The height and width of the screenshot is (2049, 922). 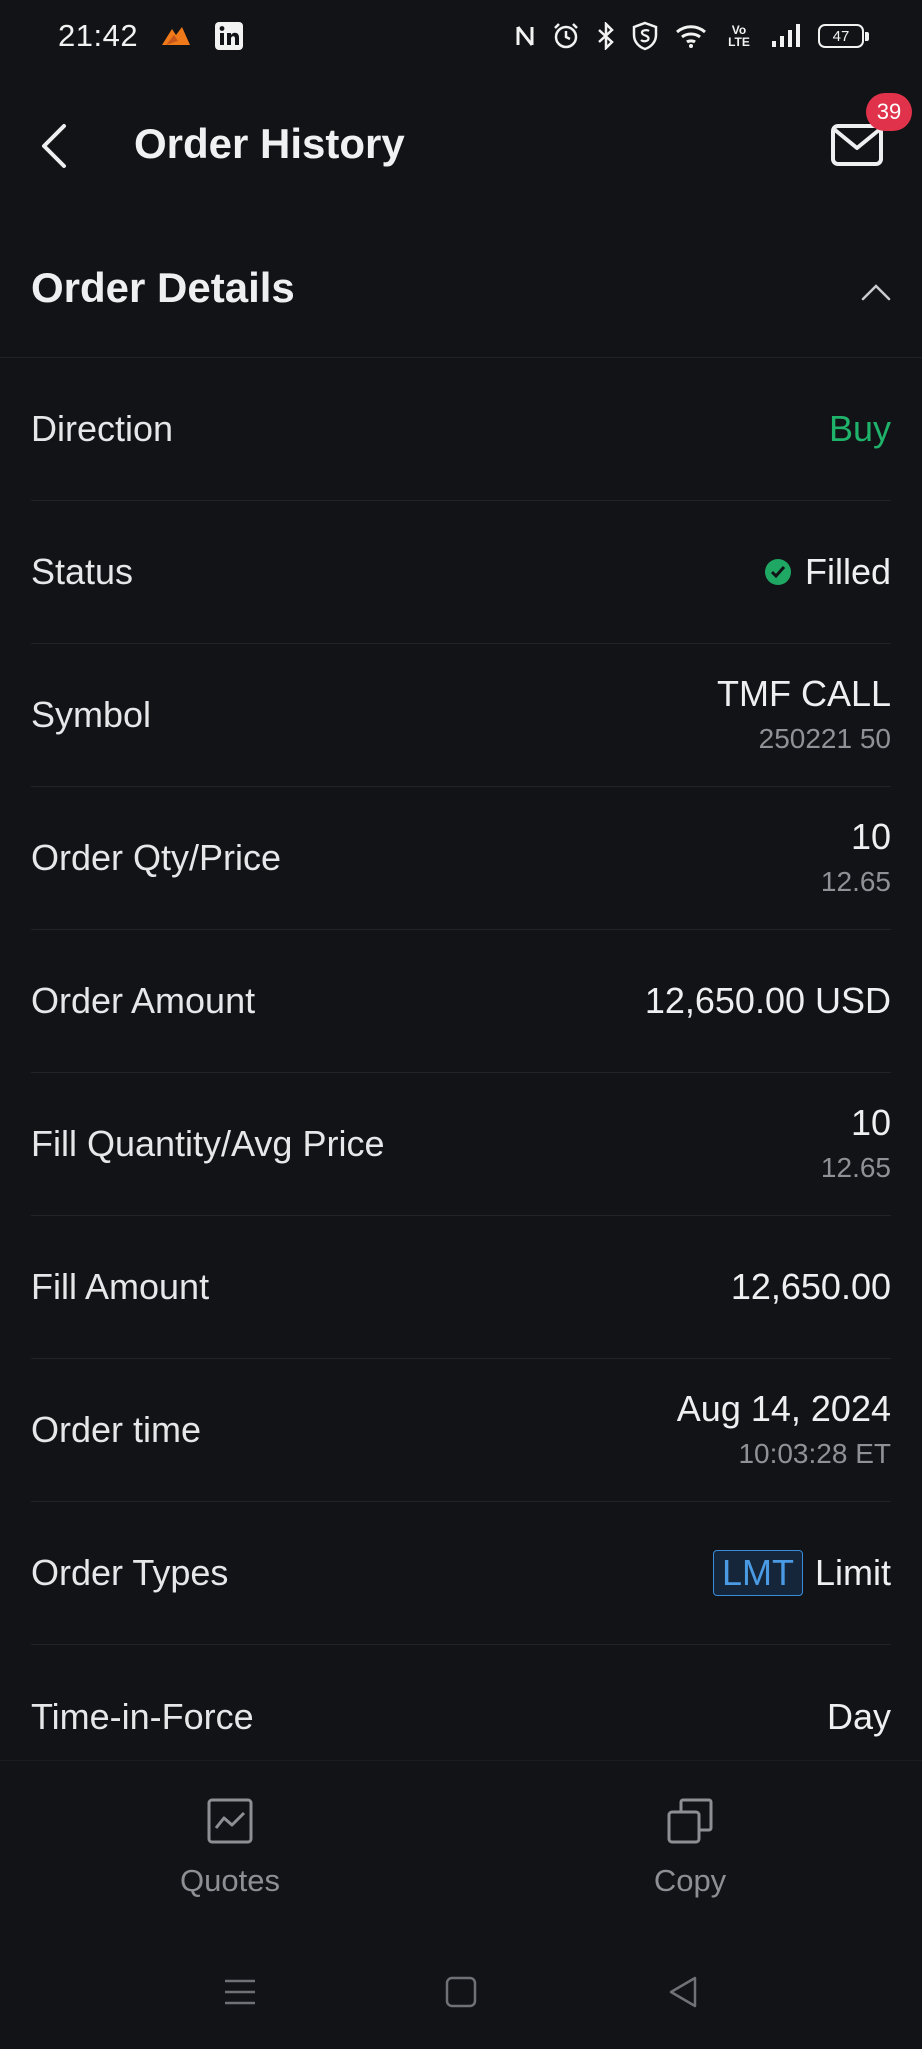 What do you see at coordinates (461, 295) in the screenshot?
I see `order-details-header: Order Details` at bounding box center [461, 295].